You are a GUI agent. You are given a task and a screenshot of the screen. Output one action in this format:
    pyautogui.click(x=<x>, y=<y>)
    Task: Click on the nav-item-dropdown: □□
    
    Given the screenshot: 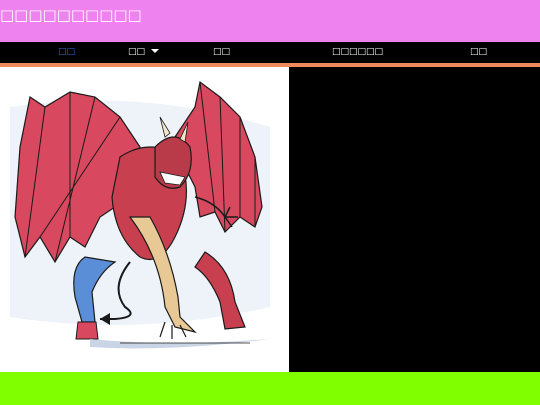 What is the action you would take?
    pyautogui.click(x=144, y=52)
    